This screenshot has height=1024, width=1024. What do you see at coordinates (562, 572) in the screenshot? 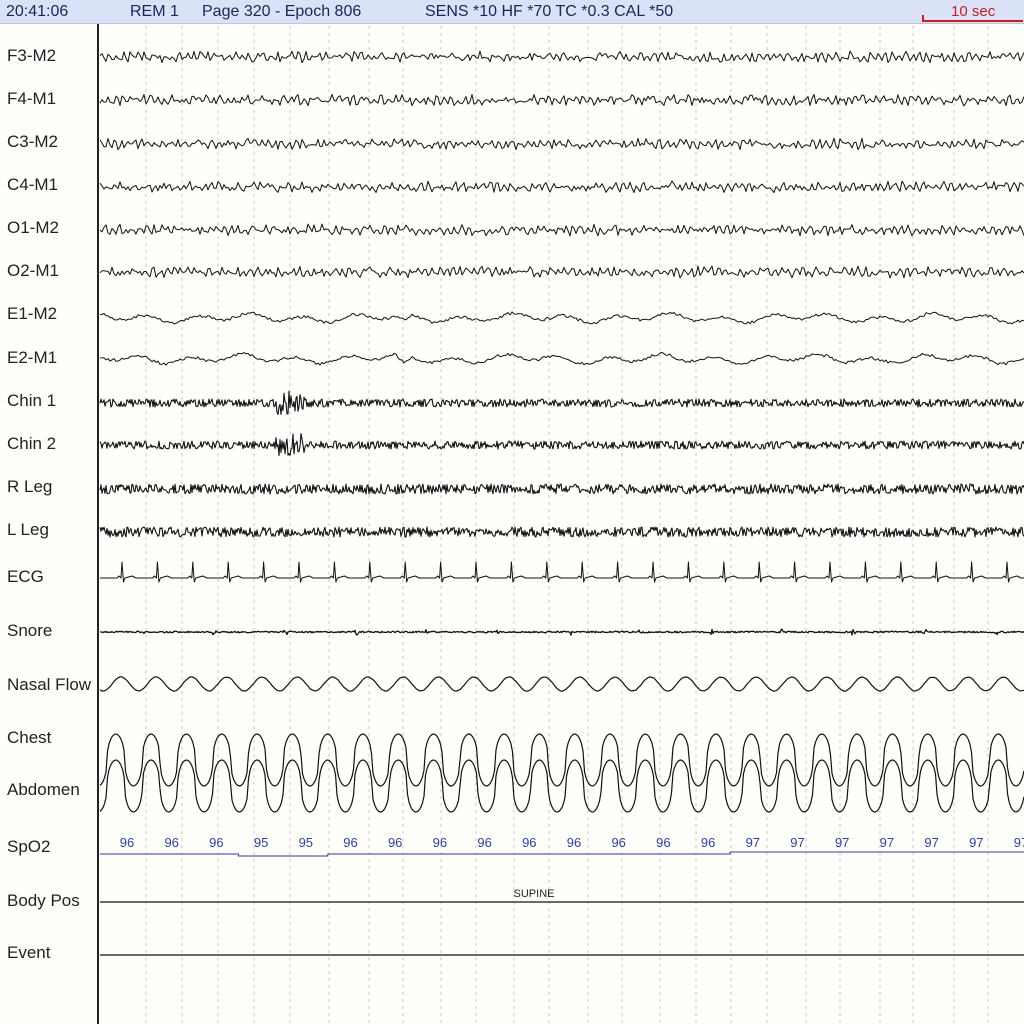
I see `trace-ecg` at bounding box center [562, 572].